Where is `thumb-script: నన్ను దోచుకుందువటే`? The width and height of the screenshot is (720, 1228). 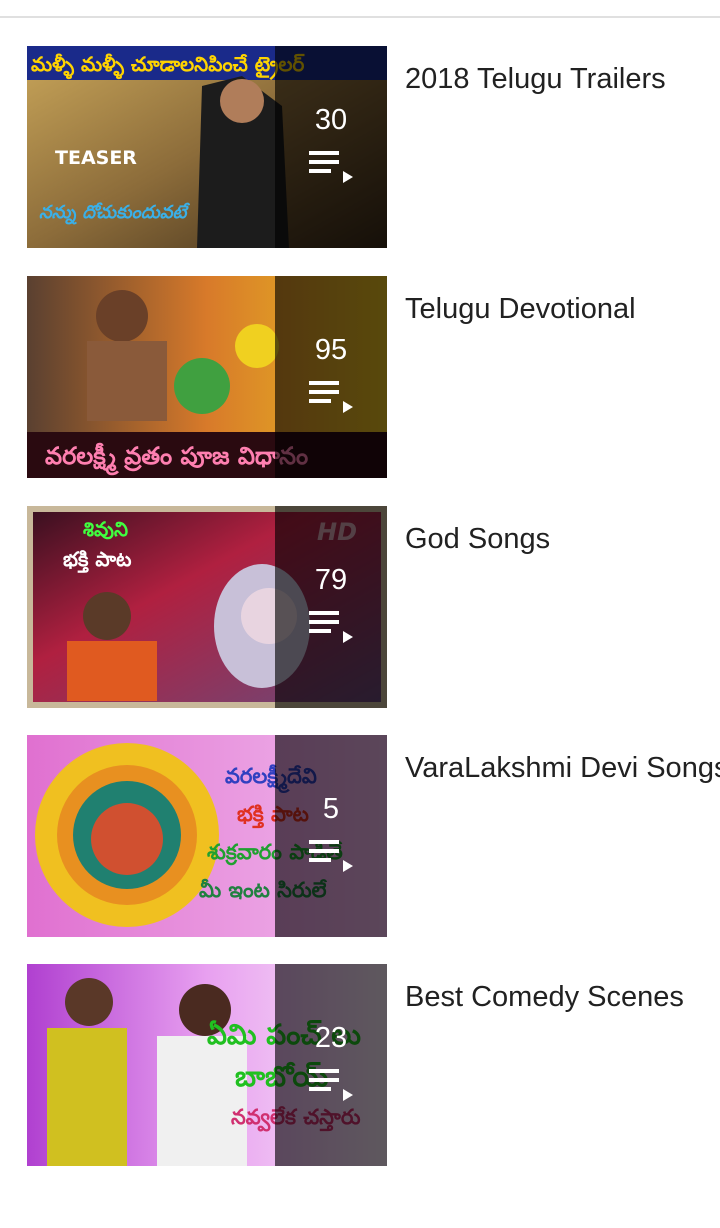
thumb-script: నన్ను దోచుకుందువటే is located at coordinates (114, 213).